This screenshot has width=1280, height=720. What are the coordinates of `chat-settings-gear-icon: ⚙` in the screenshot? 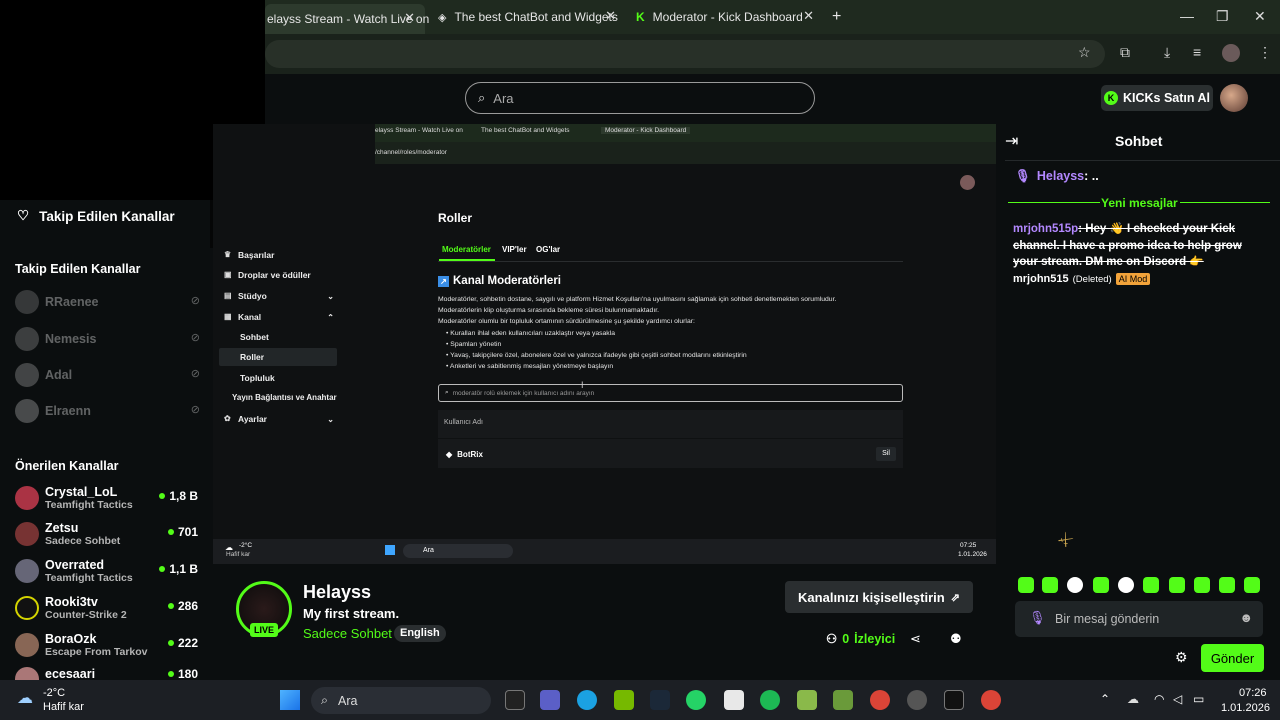 It's located at (1181, 657).